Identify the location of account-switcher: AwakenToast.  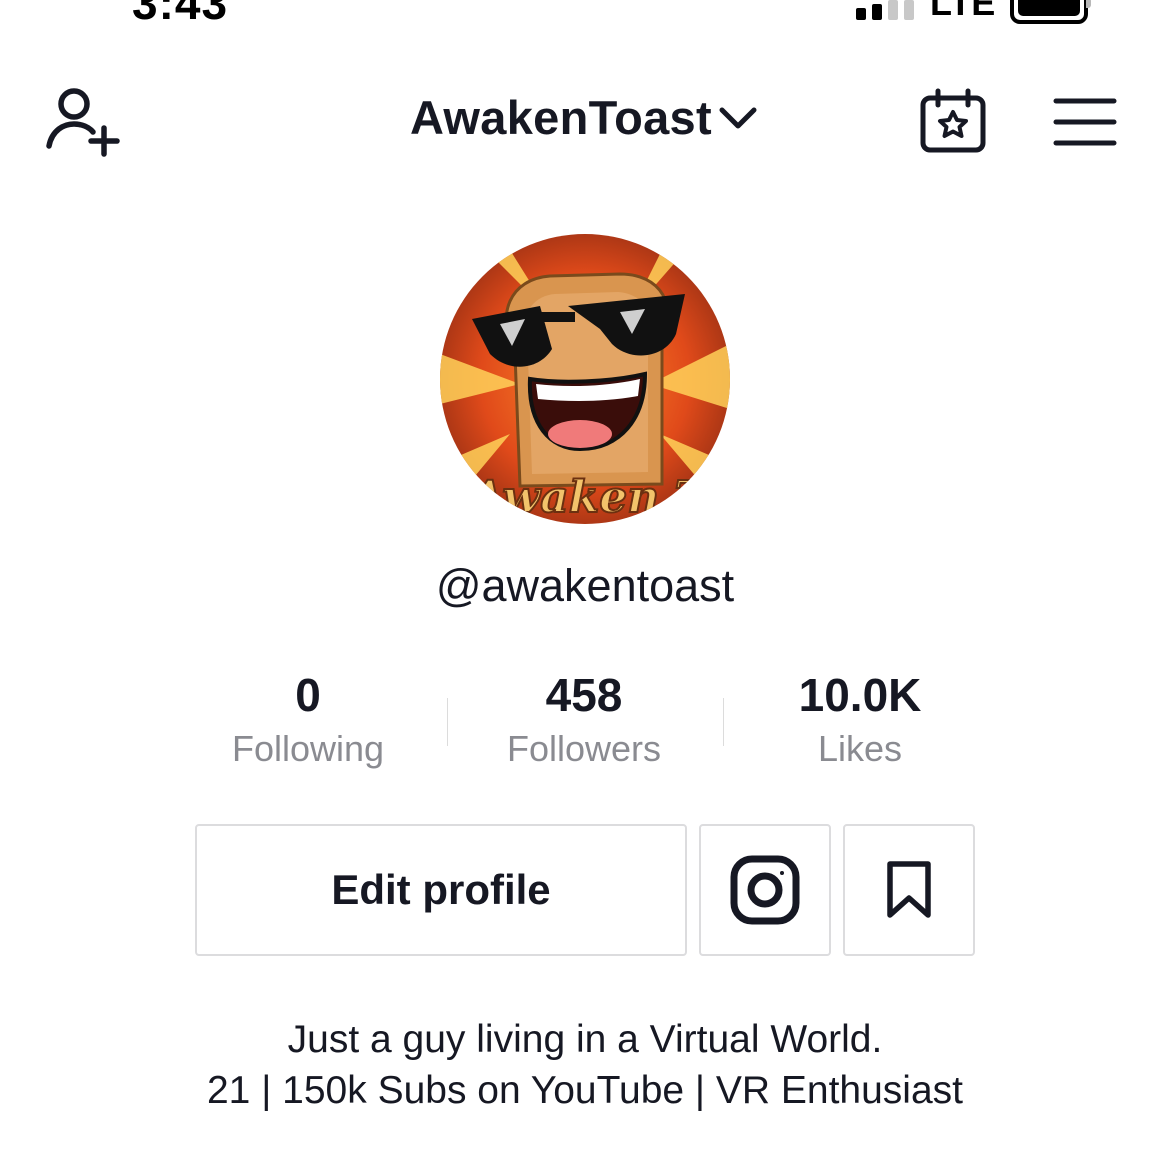
(584, 117).